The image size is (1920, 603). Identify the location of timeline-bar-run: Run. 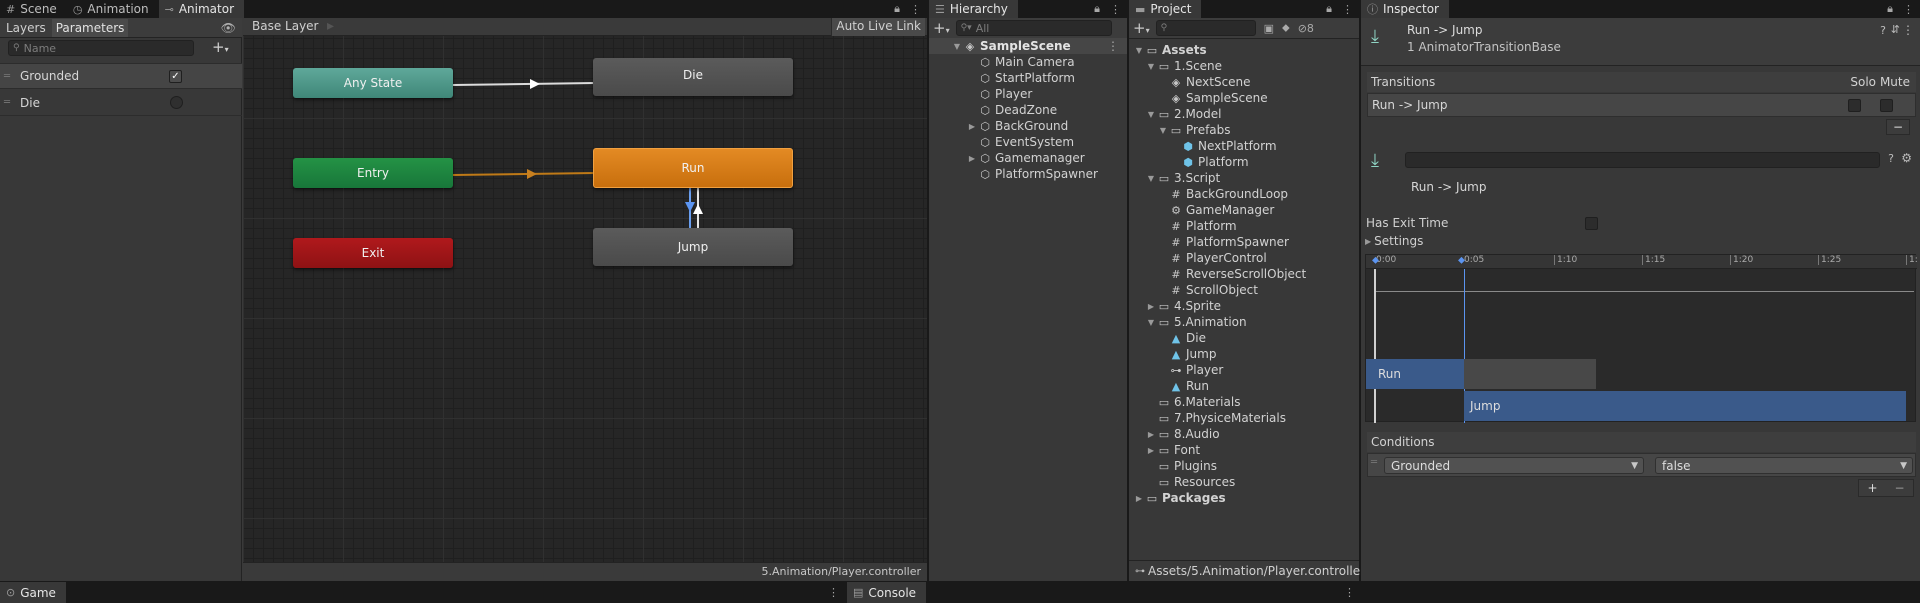
(1415, 374).